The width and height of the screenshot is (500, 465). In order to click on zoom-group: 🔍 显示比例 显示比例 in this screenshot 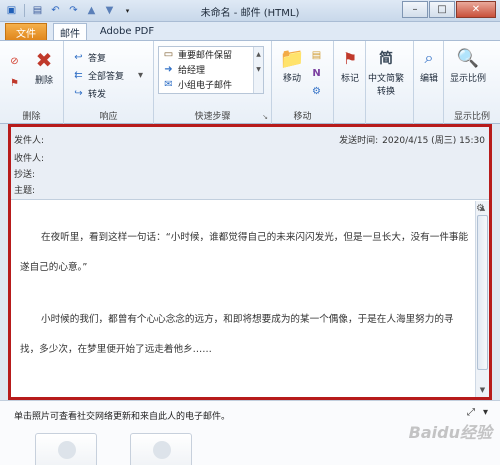, I will do `click(472, 82)`.